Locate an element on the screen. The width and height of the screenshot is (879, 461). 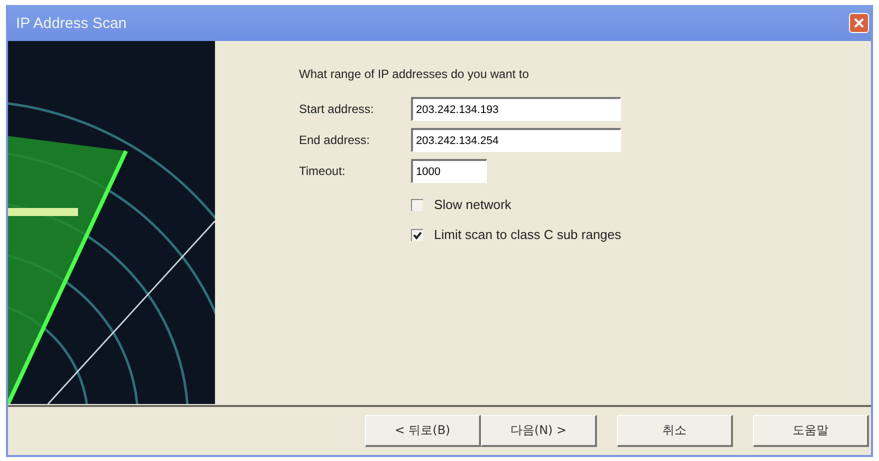
instruction-text: What range of IP addresses do you want to is located at coordinates (414, 74).